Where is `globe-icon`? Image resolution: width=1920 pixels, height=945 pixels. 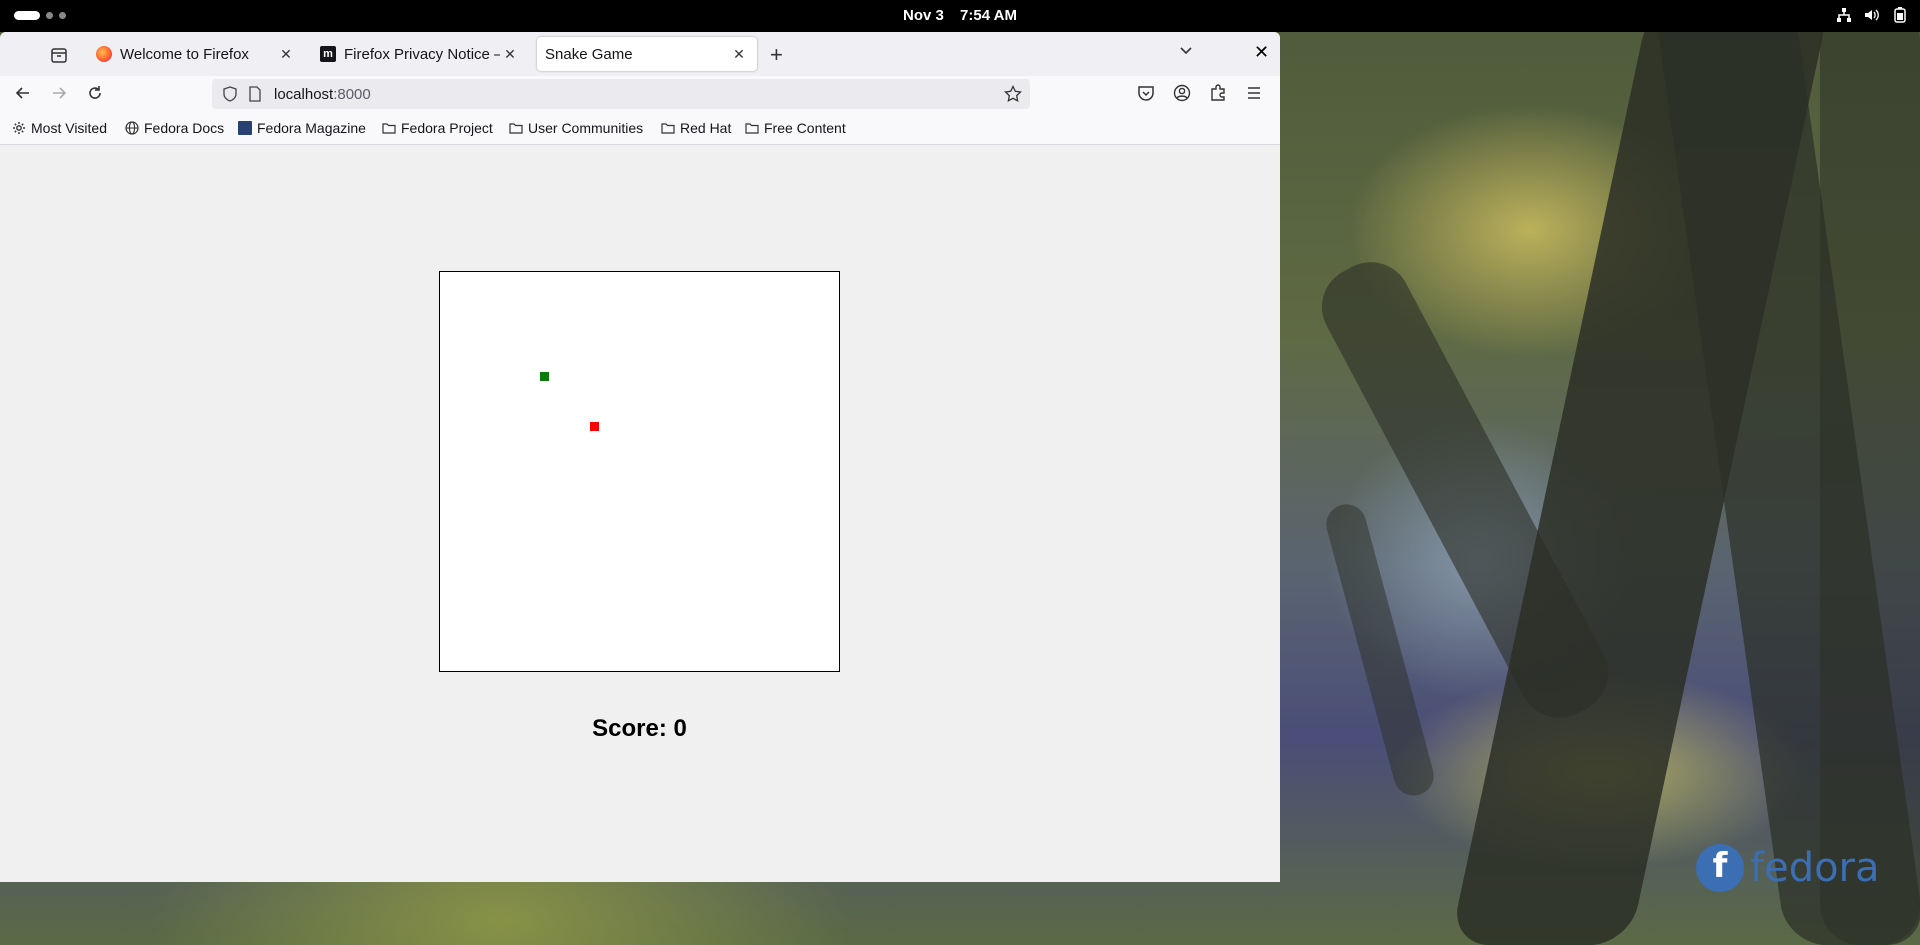 globe-icon is located at coordinates (132, 128).